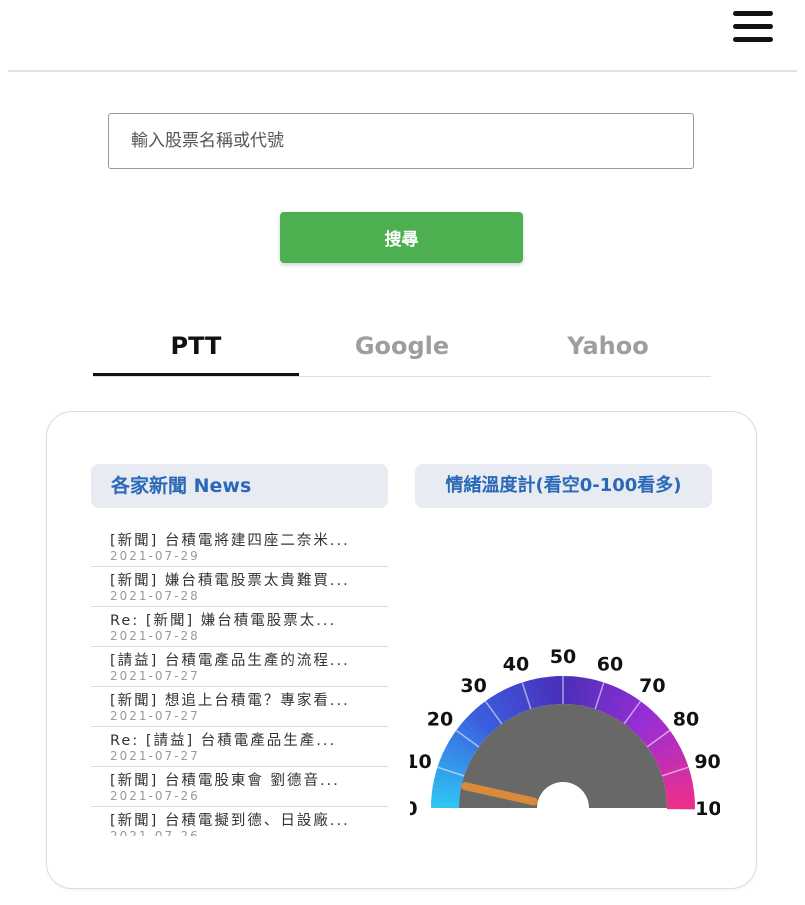 The image size is (805, 905). I want to click on news-item: [新聞] 想追上台積電？專家看... 2021-07-27, so click(239, 707).